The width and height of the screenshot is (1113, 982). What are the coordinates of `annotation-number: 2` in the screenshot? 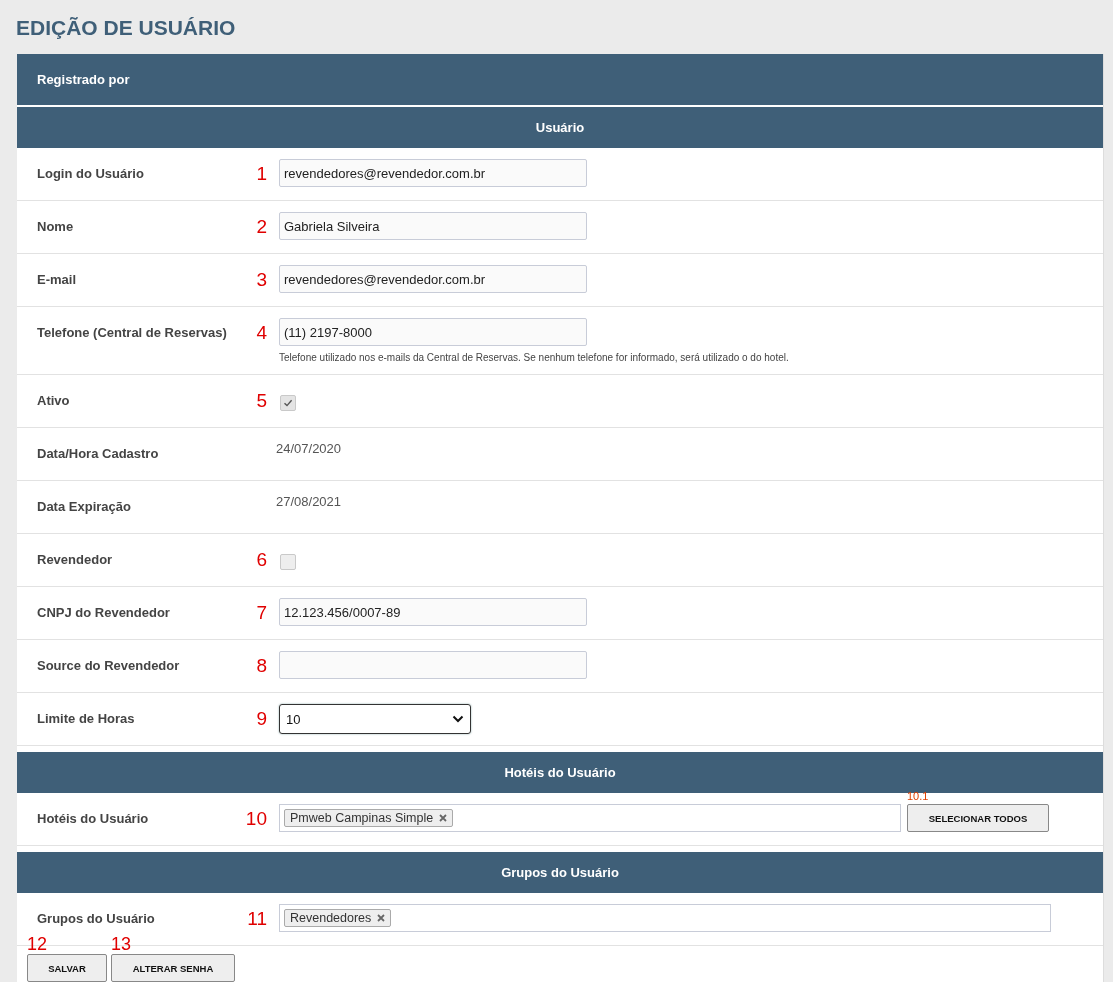 It's located at (261, 226).